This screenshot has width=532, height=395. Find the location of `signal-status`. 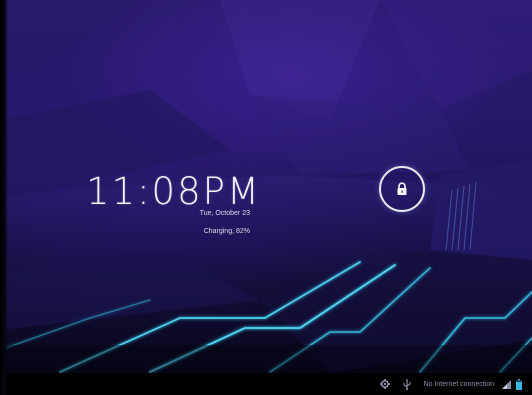

signal-status is located at coordinates (506, 384).